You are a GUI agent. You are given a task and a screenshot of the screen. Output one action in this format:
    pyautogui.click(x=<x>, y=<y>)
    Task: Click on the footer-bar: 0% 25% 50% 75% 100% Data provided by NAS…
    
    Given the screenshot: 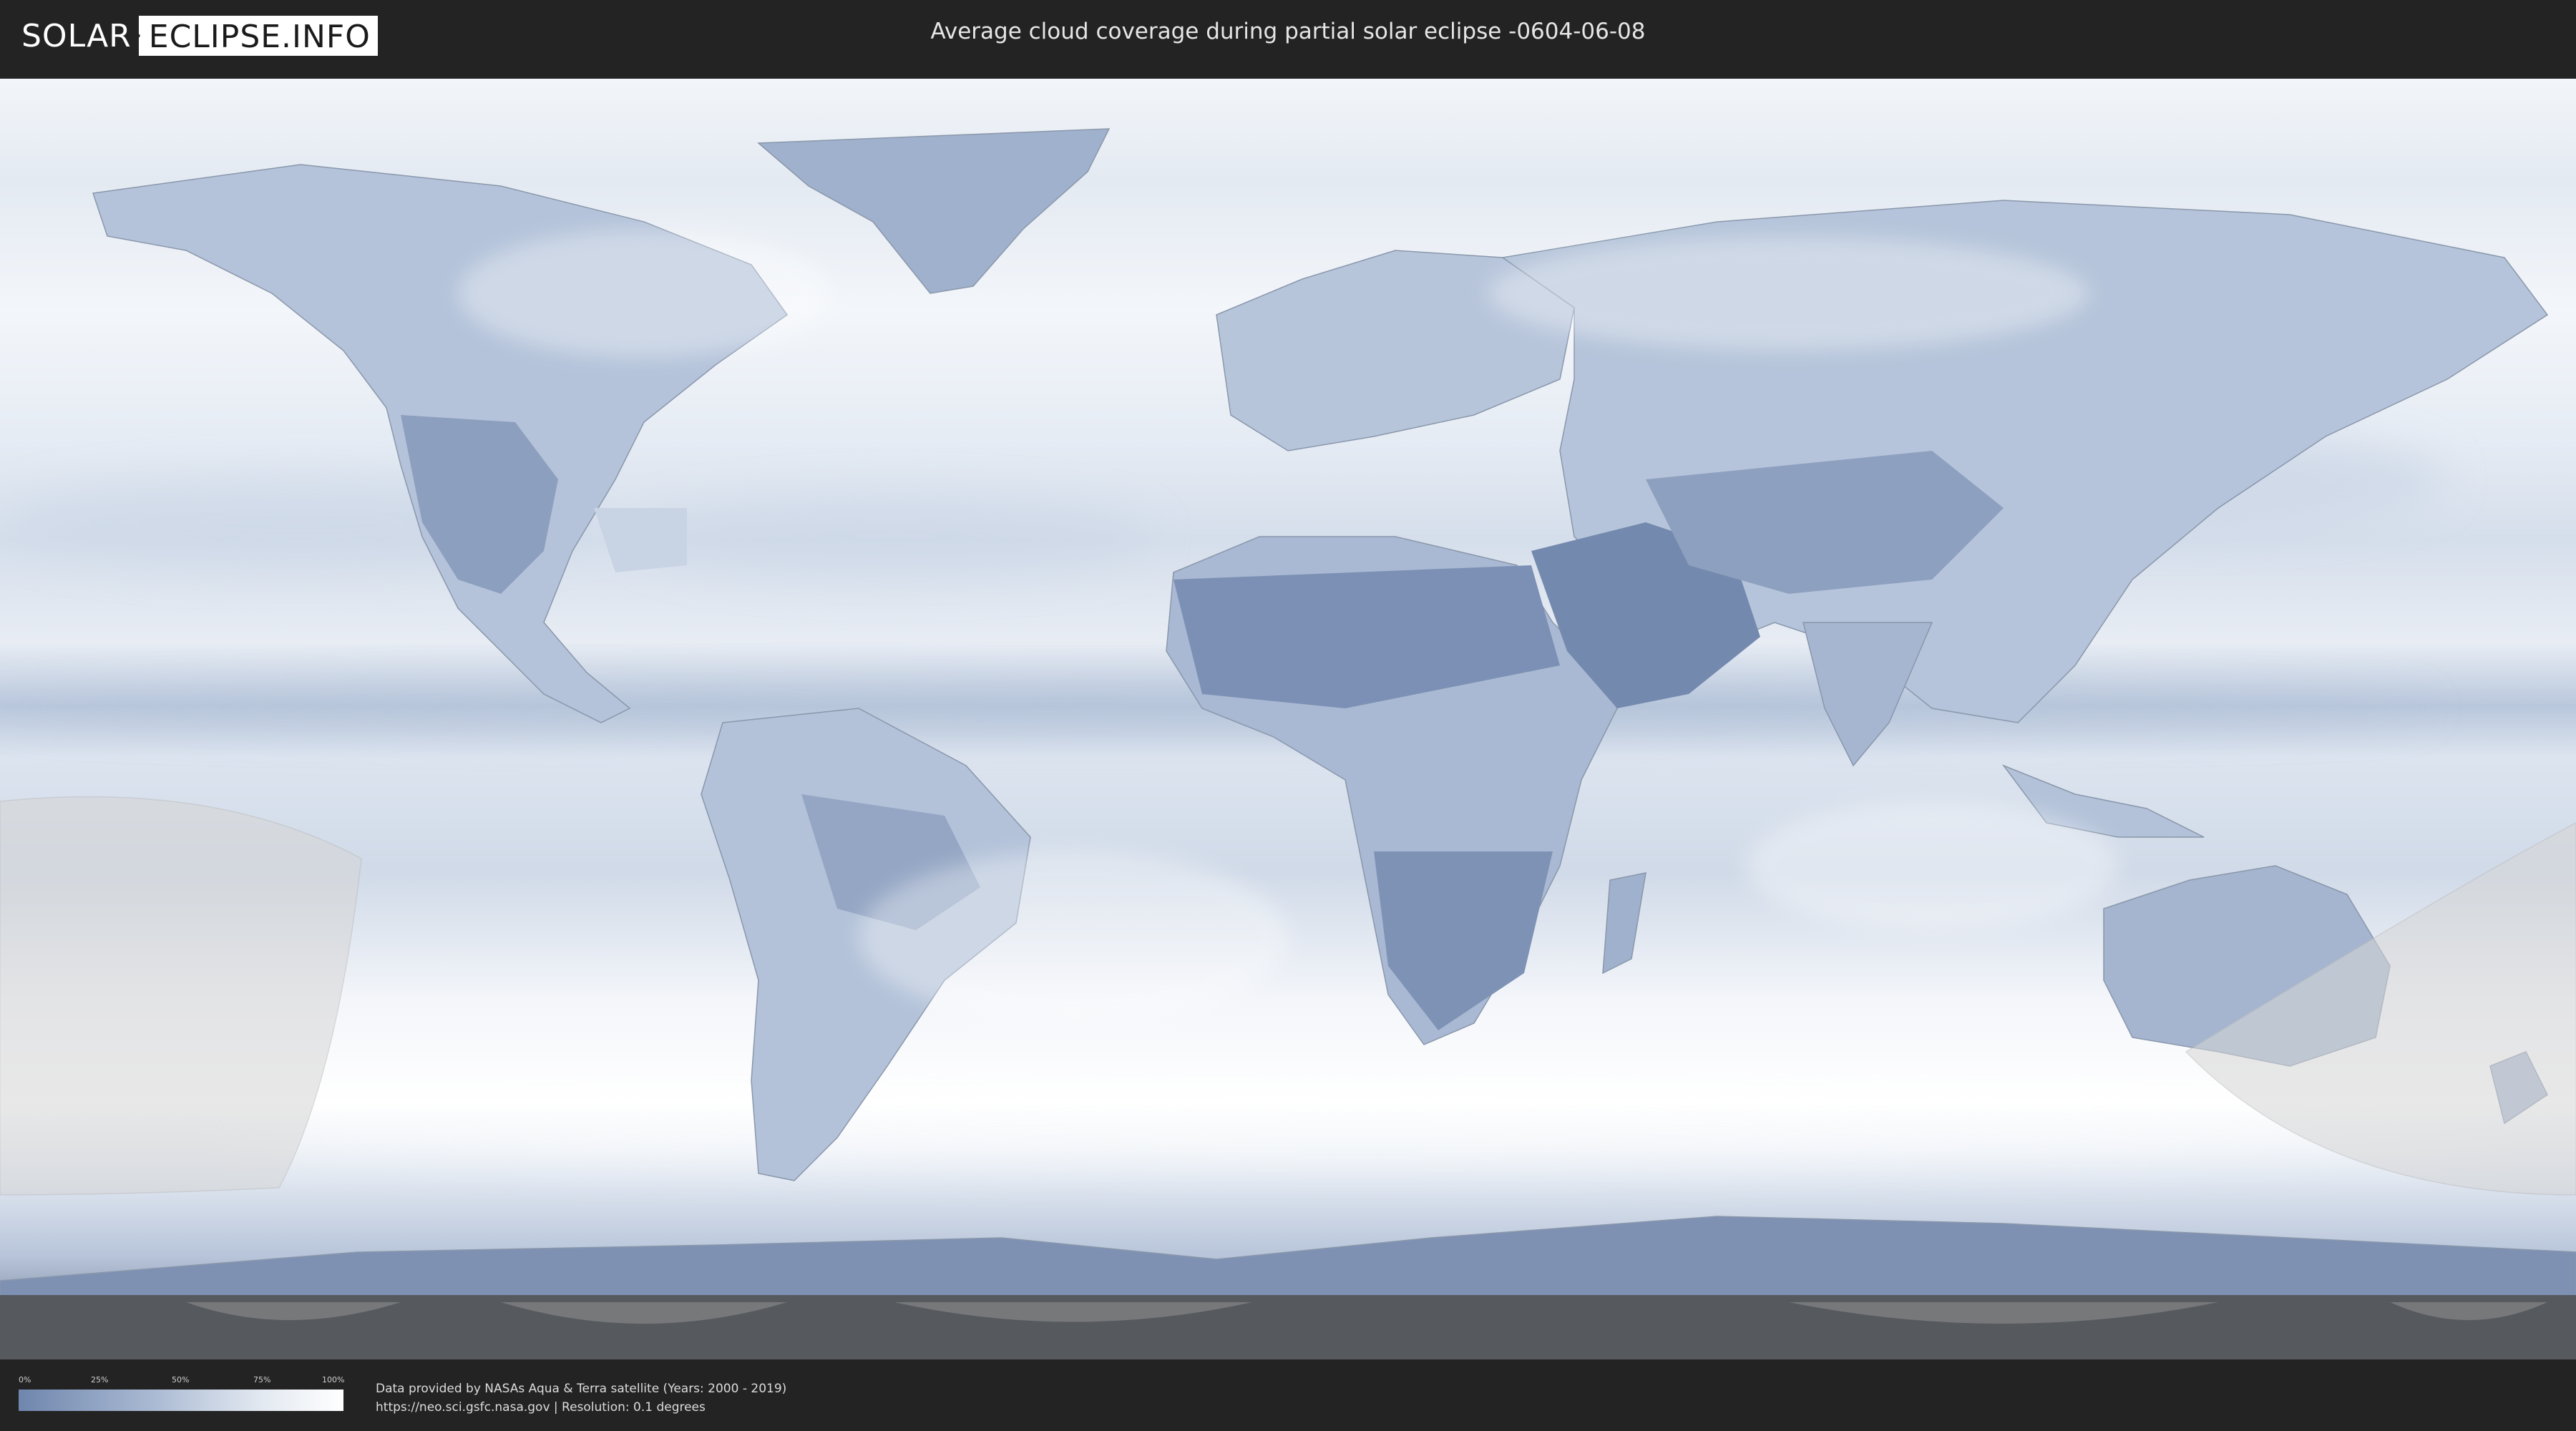 What is the action you would take?
    pyautogui.click(x=1288, y=1395)
    